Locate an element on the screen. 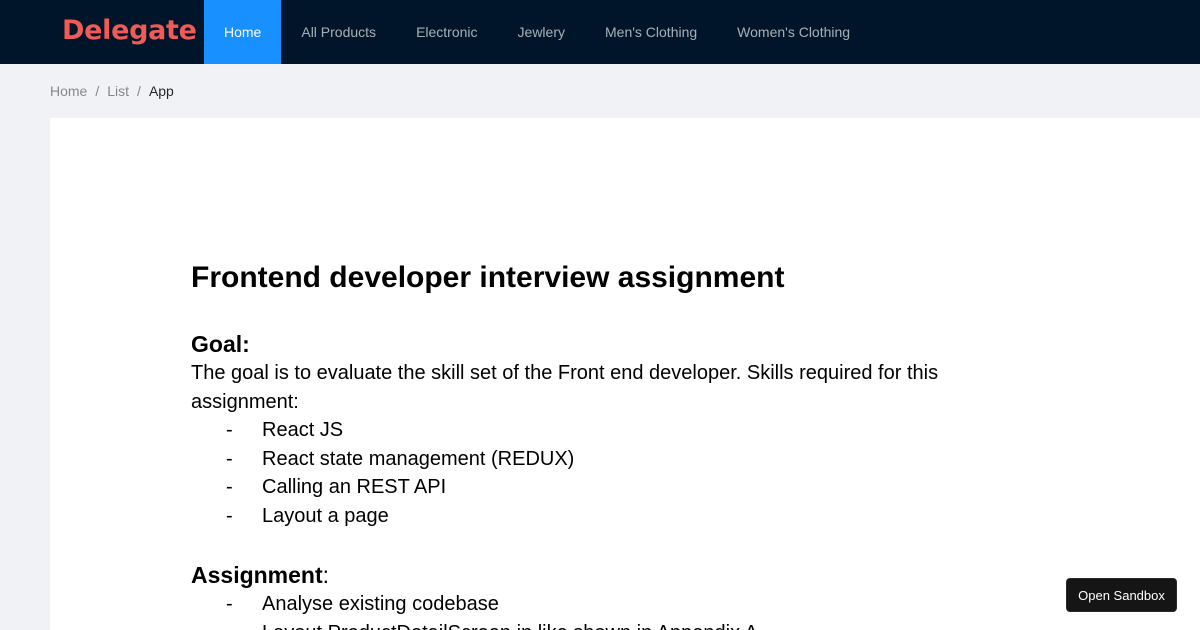  breadcrumb-list: List is located at coordinates (118, 91).